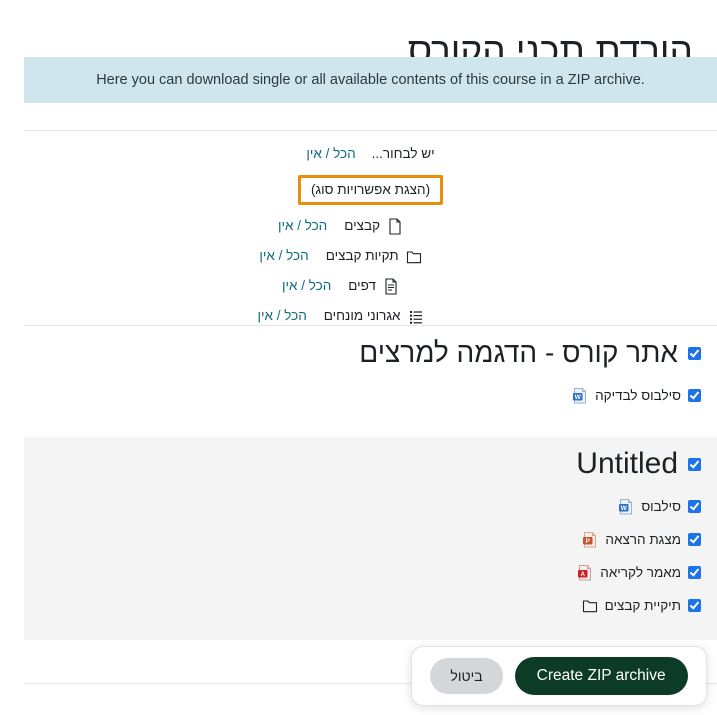  Describe the element at coordinates (466, 676) in the screenshot. I see `cancel-button: ביטול` at that location.